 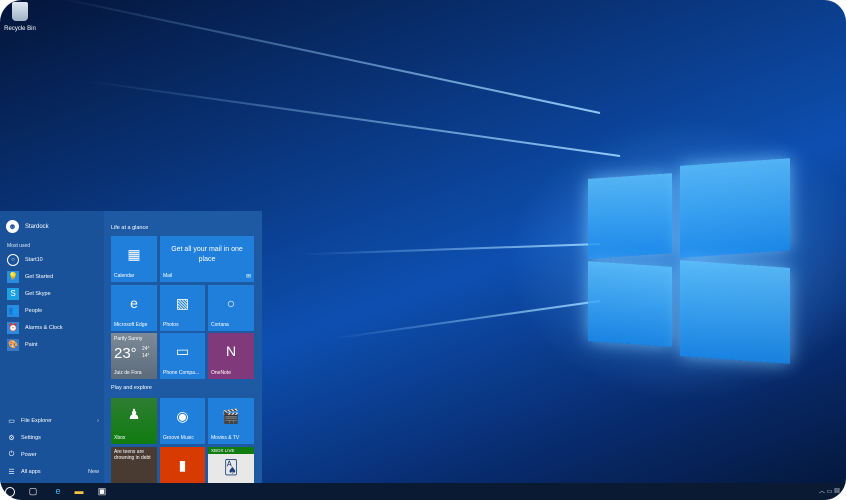 I want to click on app-get-skype: S Get Skype, so click(x=29, y=294).